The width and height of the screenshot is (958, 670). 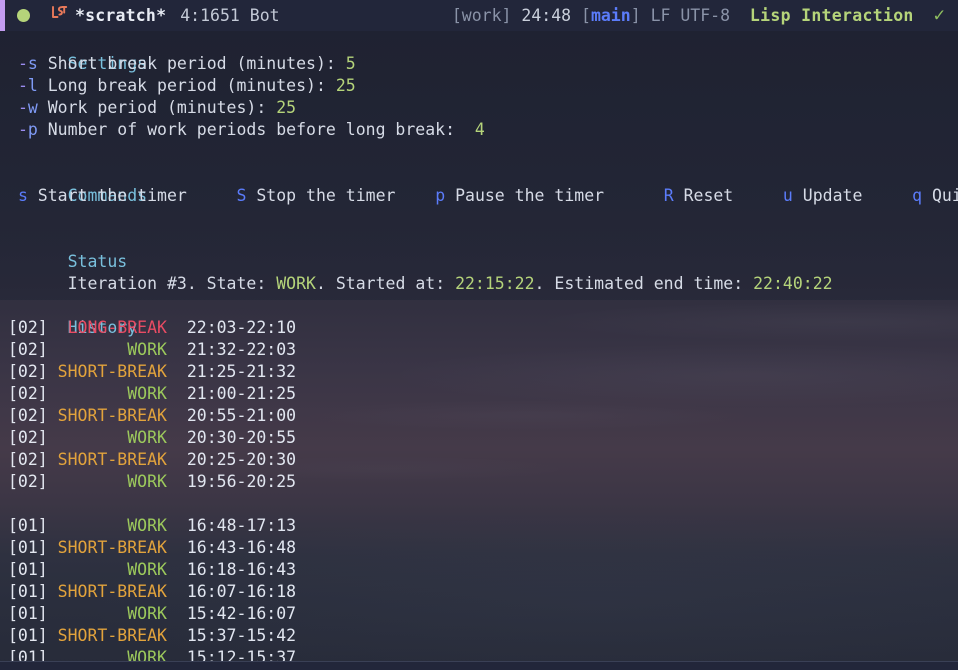 What do you see at coordinates (644, 283) in the screenshot?
I see `status-end-label: . Estimated end time:` at bounding box center [644, 283].